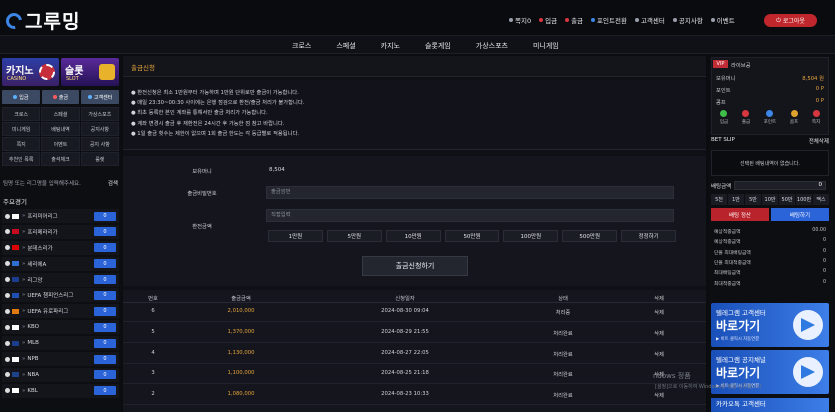 Image resolution: width=835 pixels, height=412 pixels. What do you see at coordinates (574, 20) in the screenshot?
I see `top-menu-item: 출금` at bounding box center [574, 20].